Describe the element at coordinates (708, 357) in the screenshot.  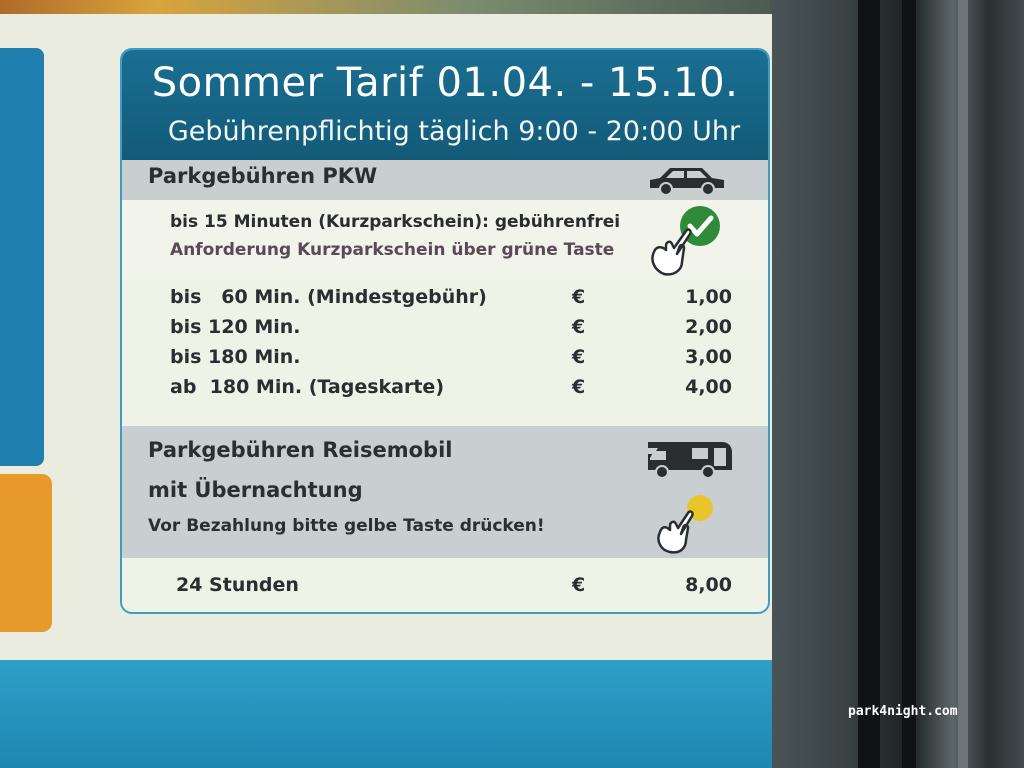
I see `rate-amount: 3,00` at that location.